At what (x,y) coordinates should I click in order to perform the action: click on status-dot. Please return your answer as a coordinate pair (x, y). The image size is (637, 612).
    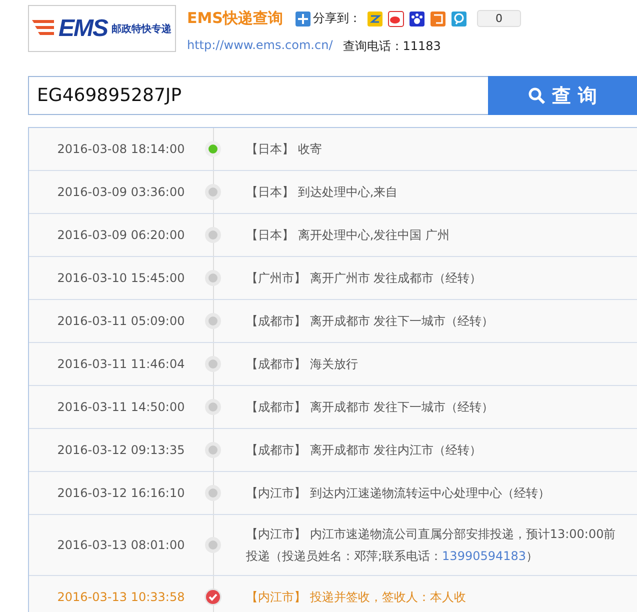
    Looking at the image, I should click on (213, 149).